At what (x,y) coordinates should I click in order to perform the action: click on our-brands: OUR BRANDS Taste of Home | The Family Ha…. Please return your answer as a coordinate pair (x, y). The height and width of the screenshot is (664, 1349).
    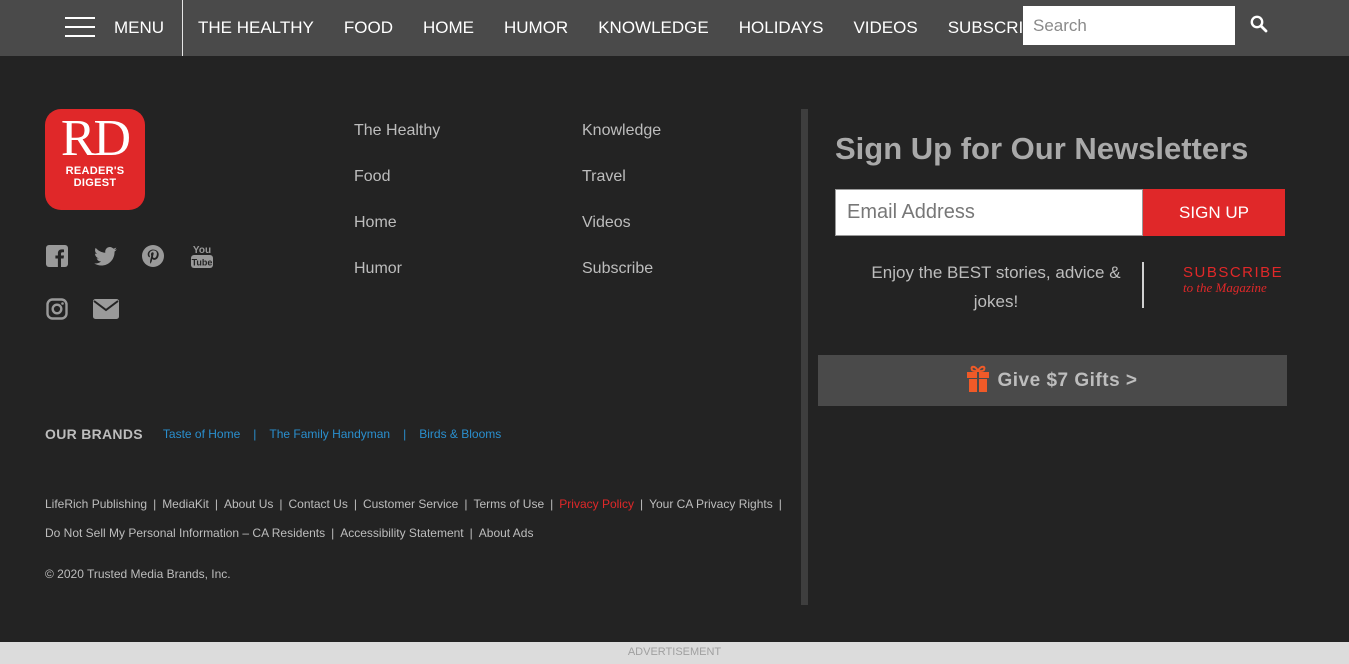
    Looking at the image, I should click on (273, 434).